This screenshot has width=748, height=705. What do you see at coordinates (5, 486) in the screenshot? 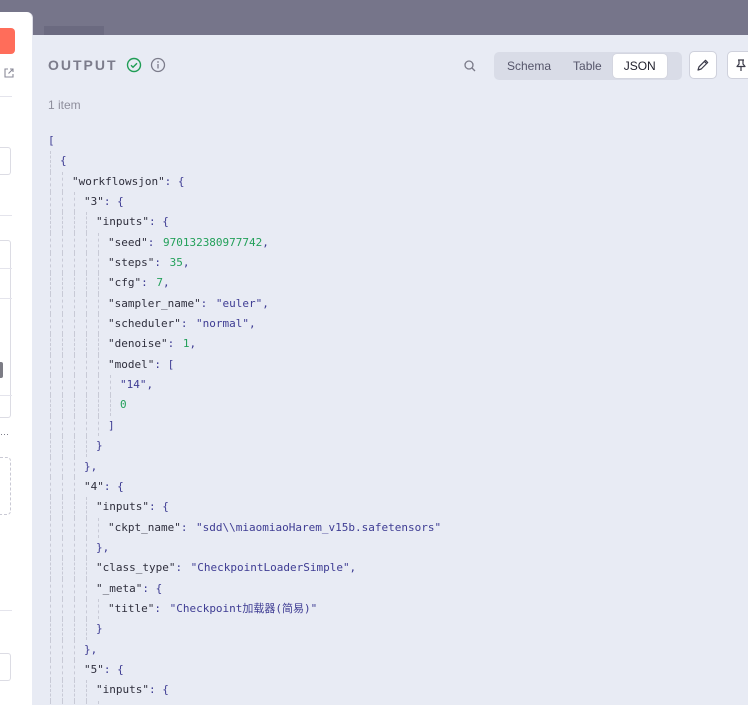
I see `dropzone-edge` at bounding box center [5, 486].